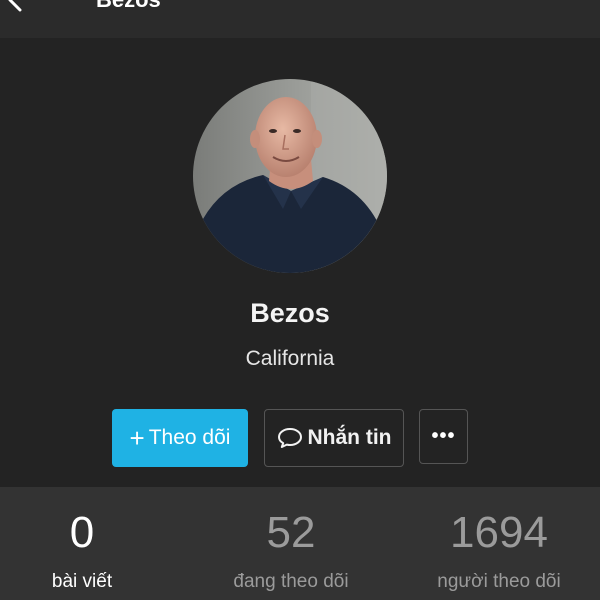 This screenshot has height=600, width=600. I want to click on follow-button-label: Theo dõi, so click(189, 437).